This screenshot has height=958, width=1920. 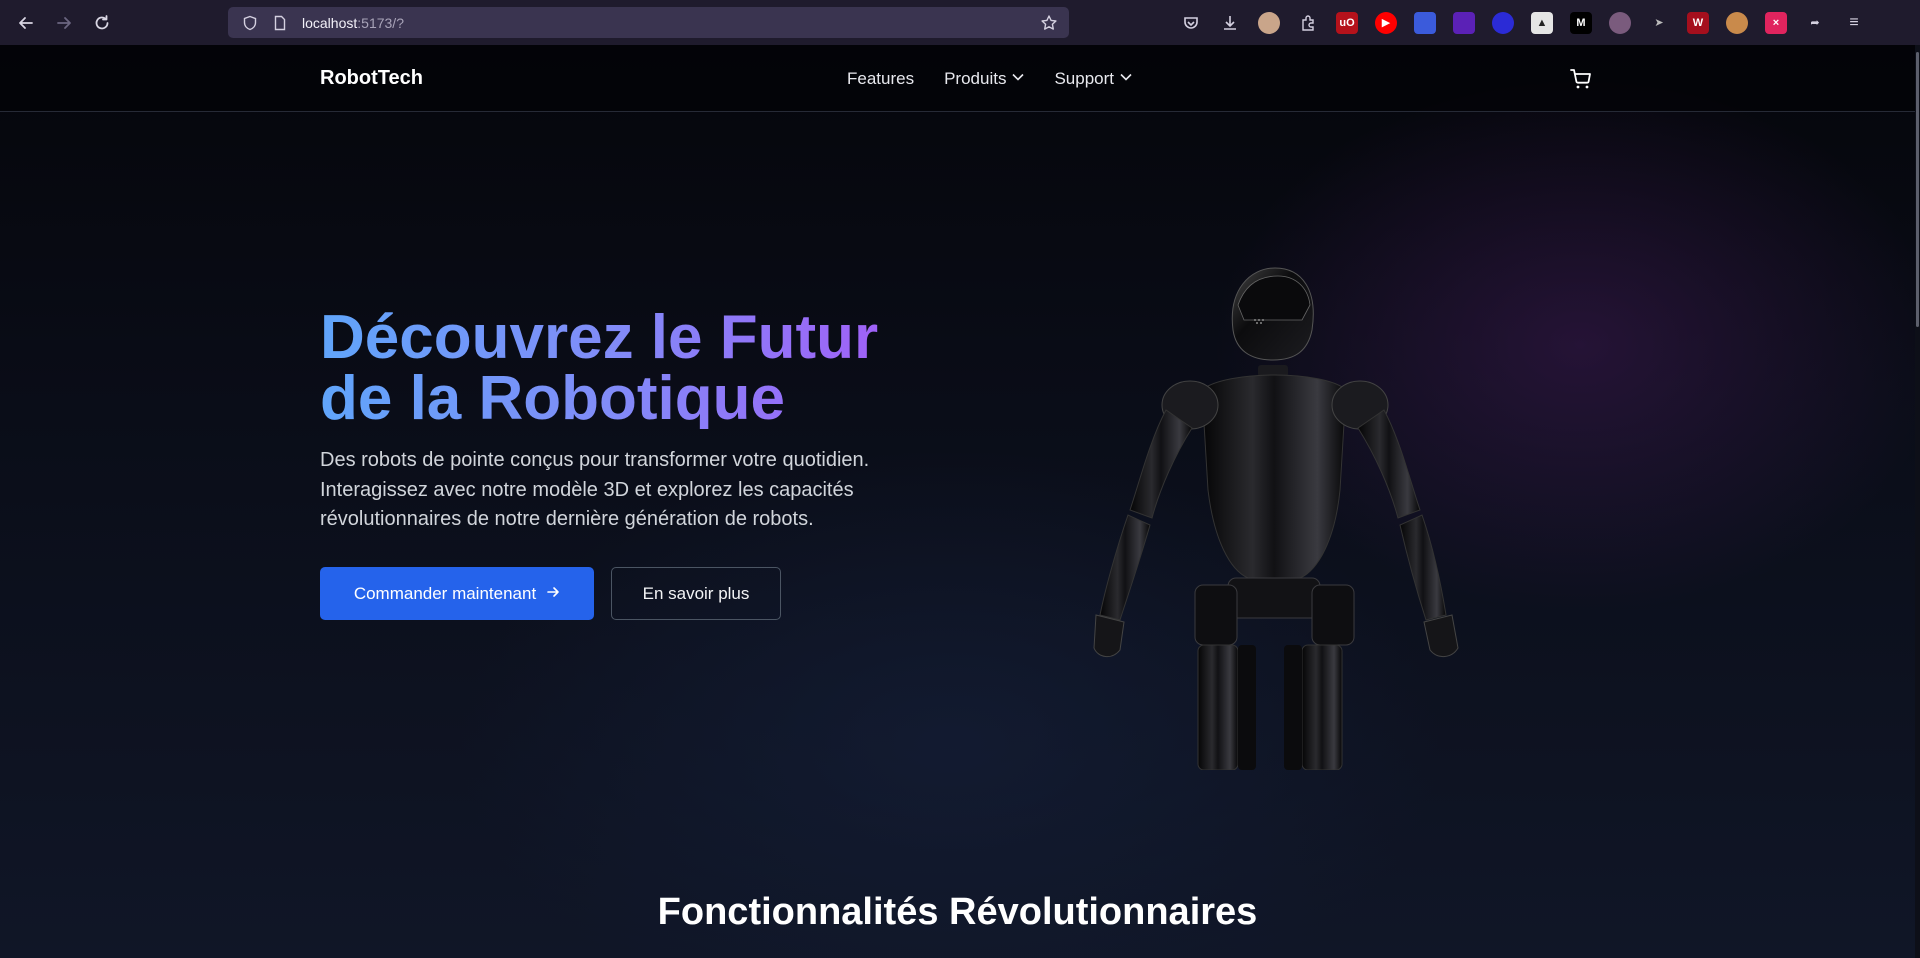 I want to click on arrow-right-icon, so click(x=553, y=594).